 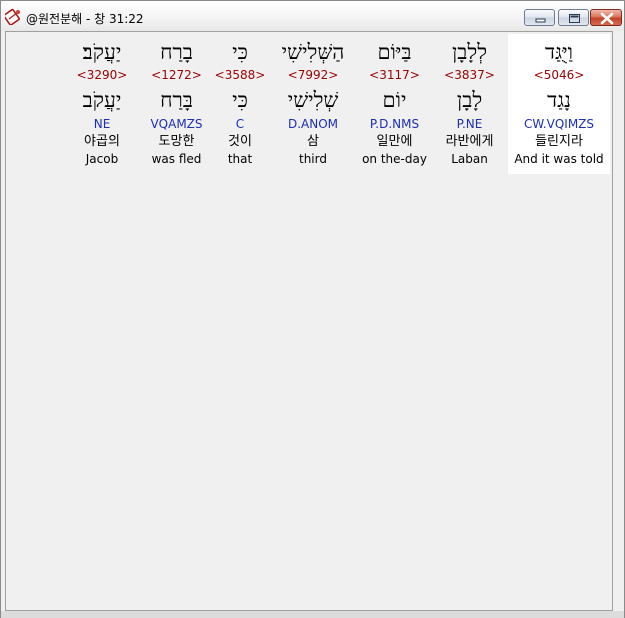 What do you see at coordinates (176, 141) in the screenshot?
I see `korean-gloss: 도망한` at bounding box center [176, 141].